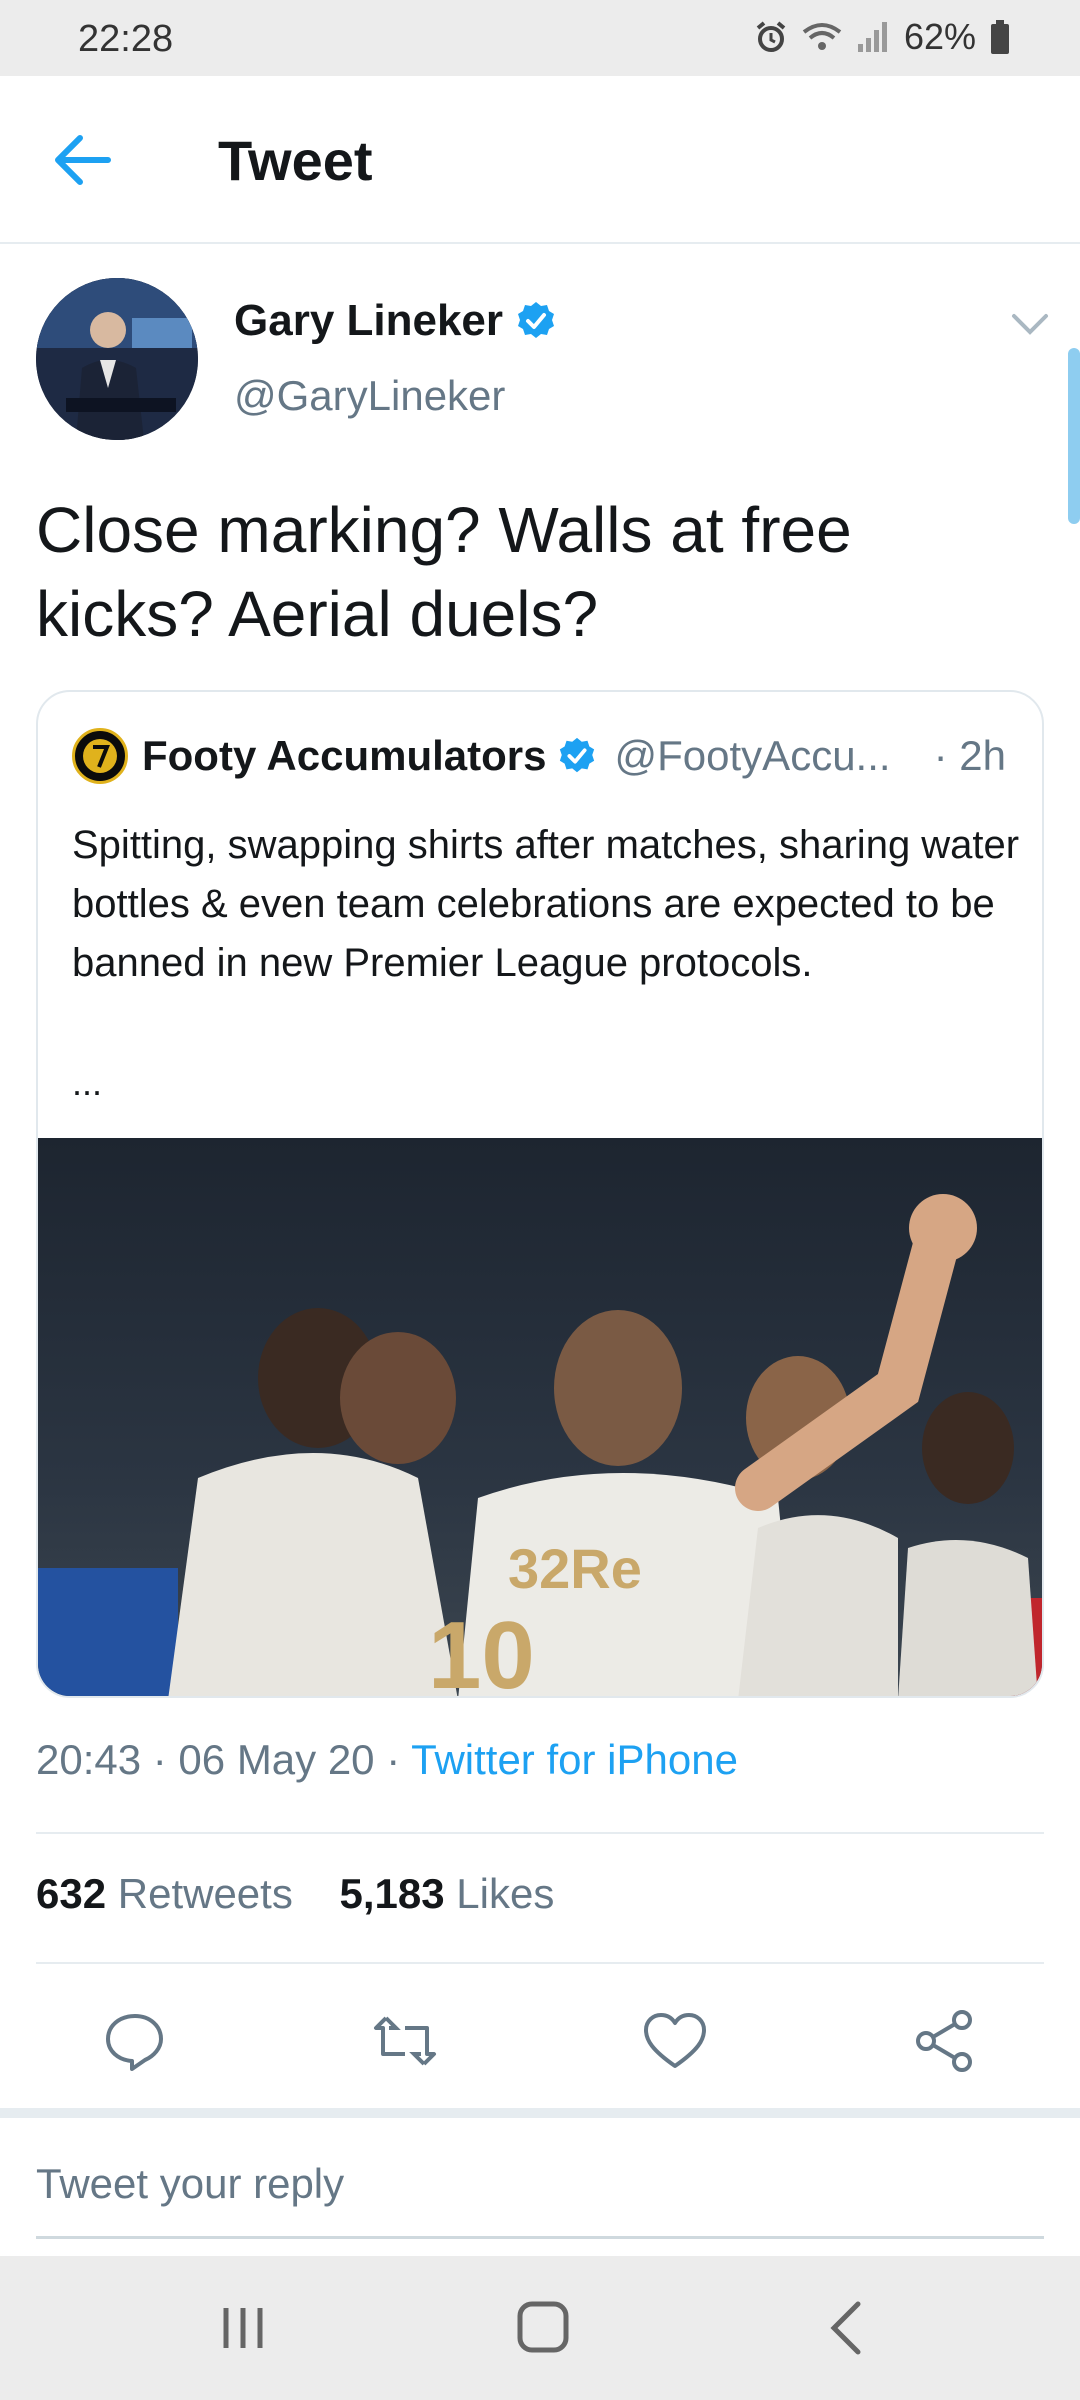 The width and height of the screenshot is (1080, 2400). What do you see at coordinates (543, 2328) in the screenshot?
I see `home-icon` at bounding box center [543, 2328].